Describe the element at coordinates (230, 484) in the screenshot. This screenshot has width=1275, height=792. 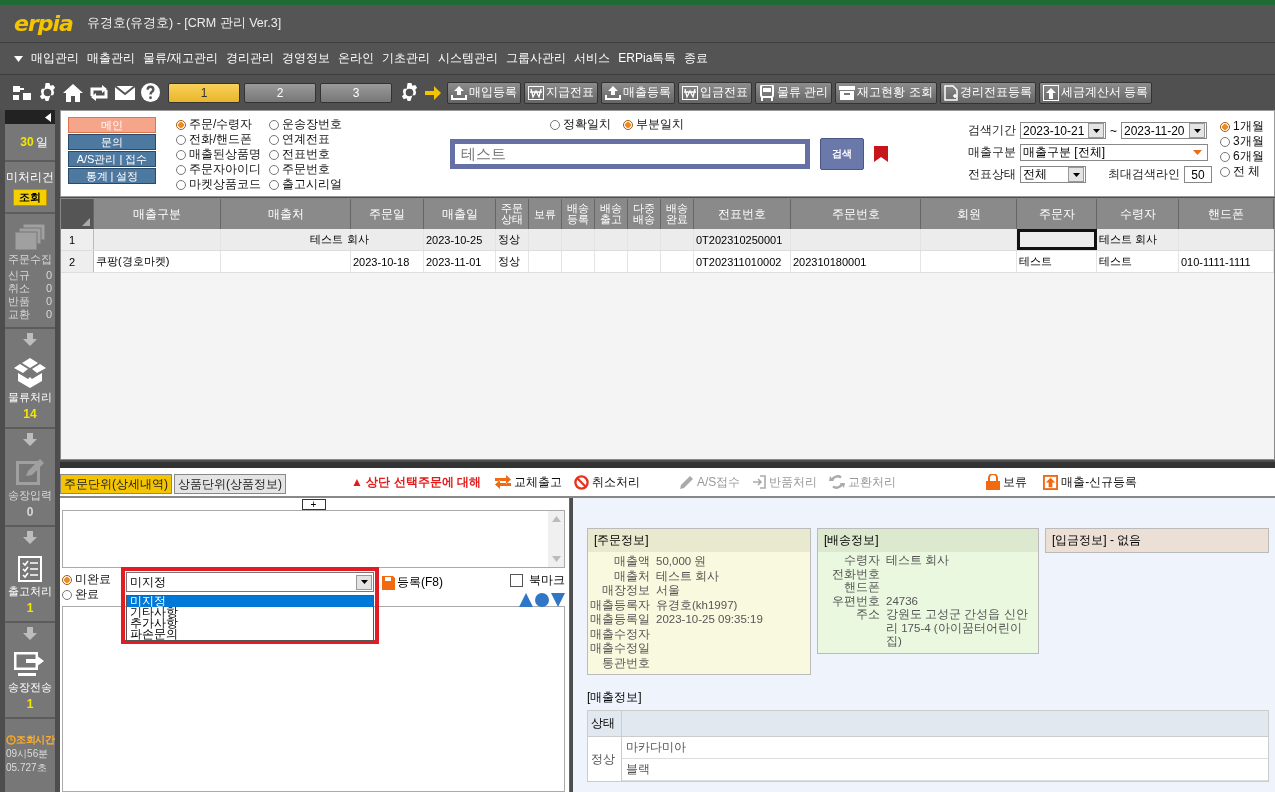
I see `detail-tab: 상품단위(상품정보)` at that location.